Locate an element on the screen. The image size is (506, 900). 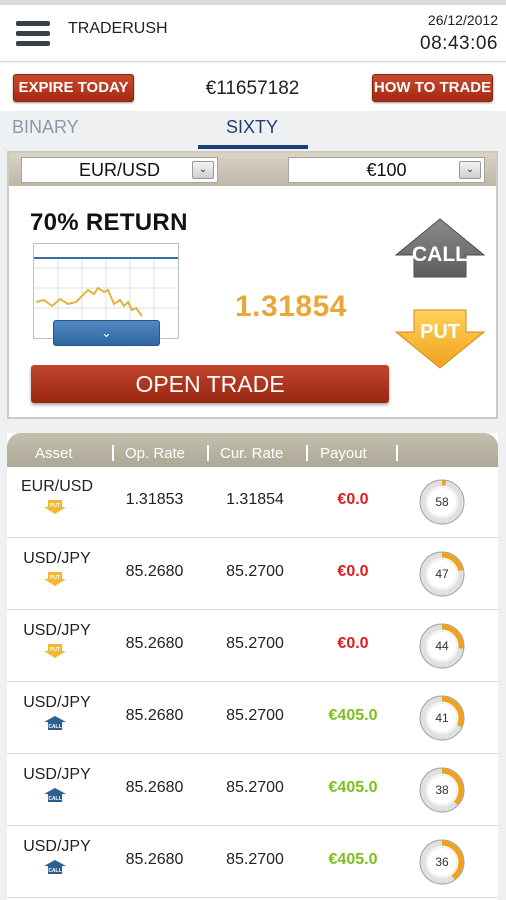
date-display: 26/12/2012 is located at coordinates (462, 20).